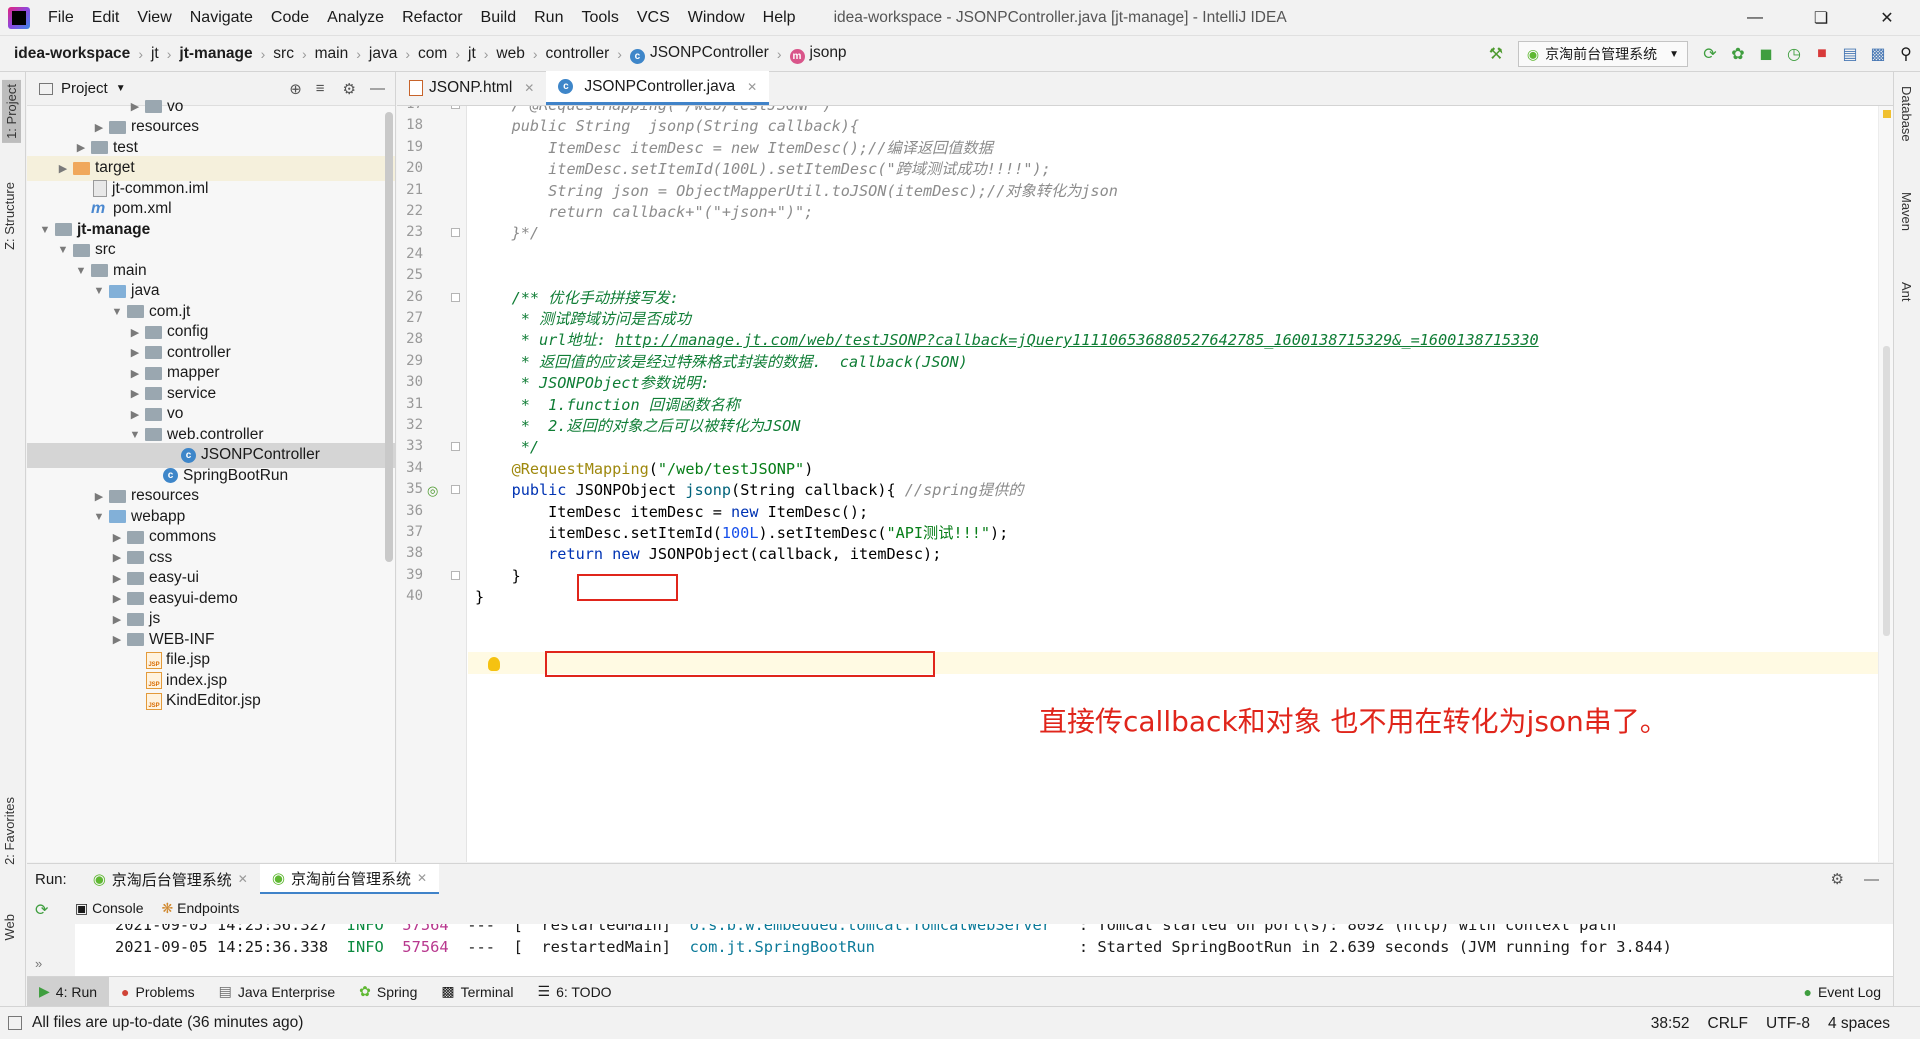 This screenshot has height=1039, width=1920. I want to click on menu-code: Code, so click(291, 18).